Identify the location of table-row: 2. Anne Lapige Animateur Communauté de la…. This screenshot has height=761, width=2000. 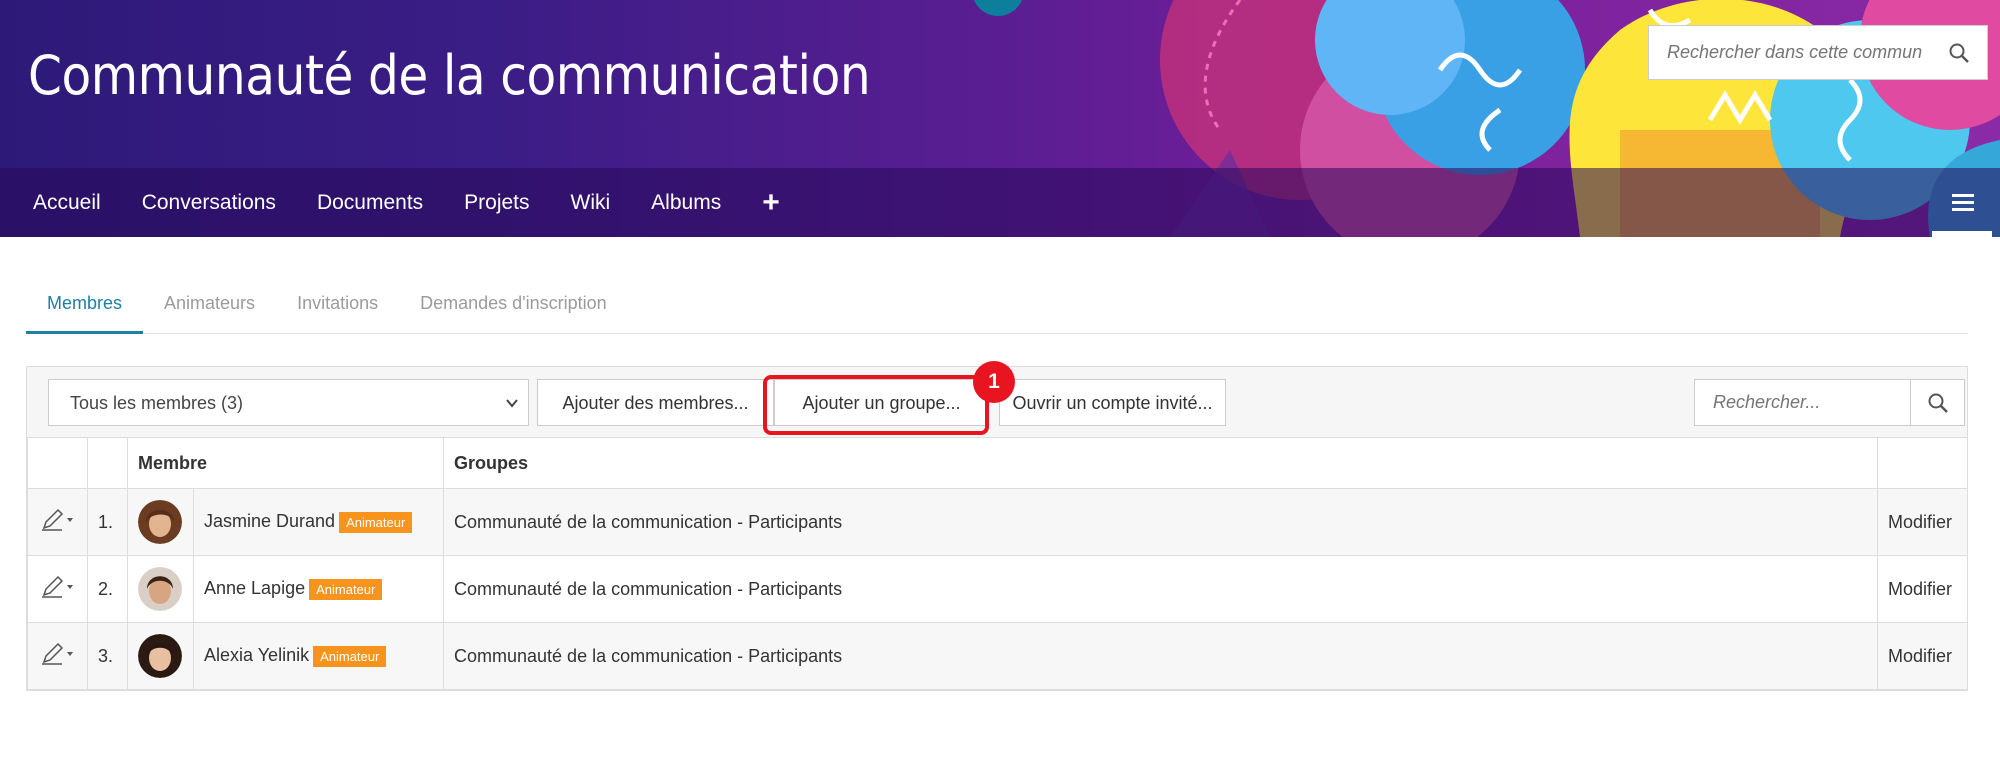
(997, 589).